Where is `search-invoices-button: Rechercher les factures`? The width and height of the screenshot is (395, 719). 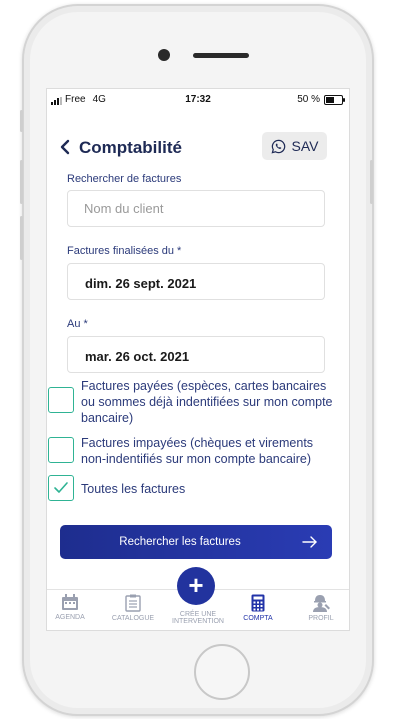
search-invoices-button: Rechercher les factures is located at coordinates (196, 542).